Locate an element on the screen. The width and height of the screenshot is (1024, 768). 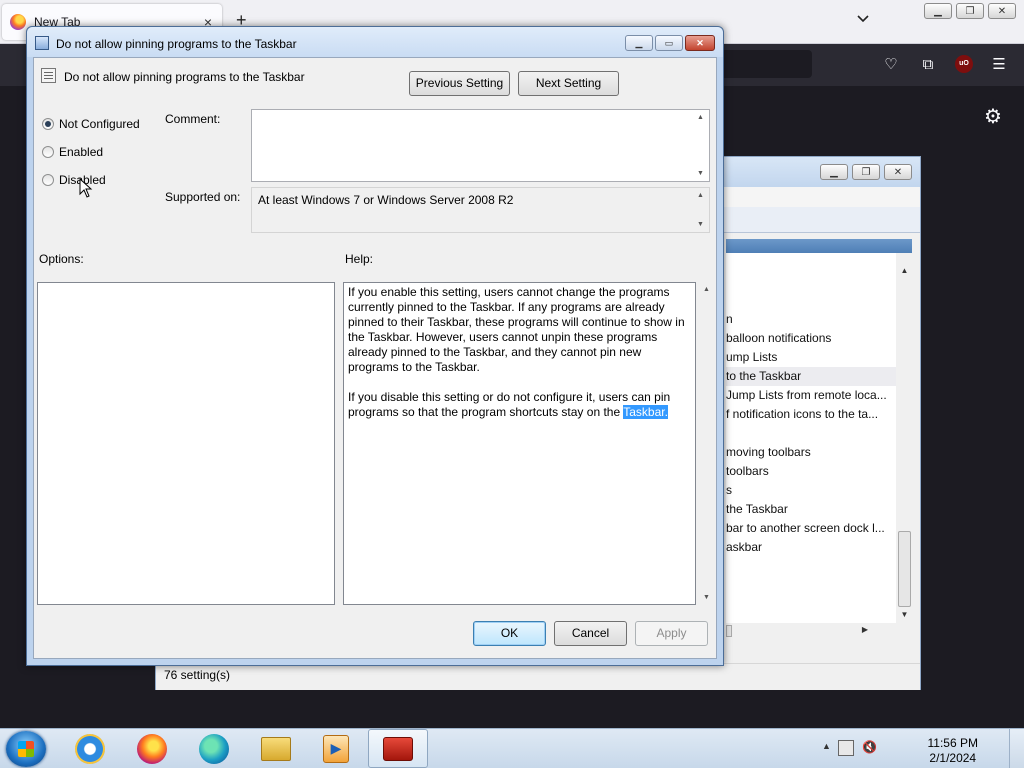
show-hidden-icons-icon: ▲ is located at coordinates (826, 746).